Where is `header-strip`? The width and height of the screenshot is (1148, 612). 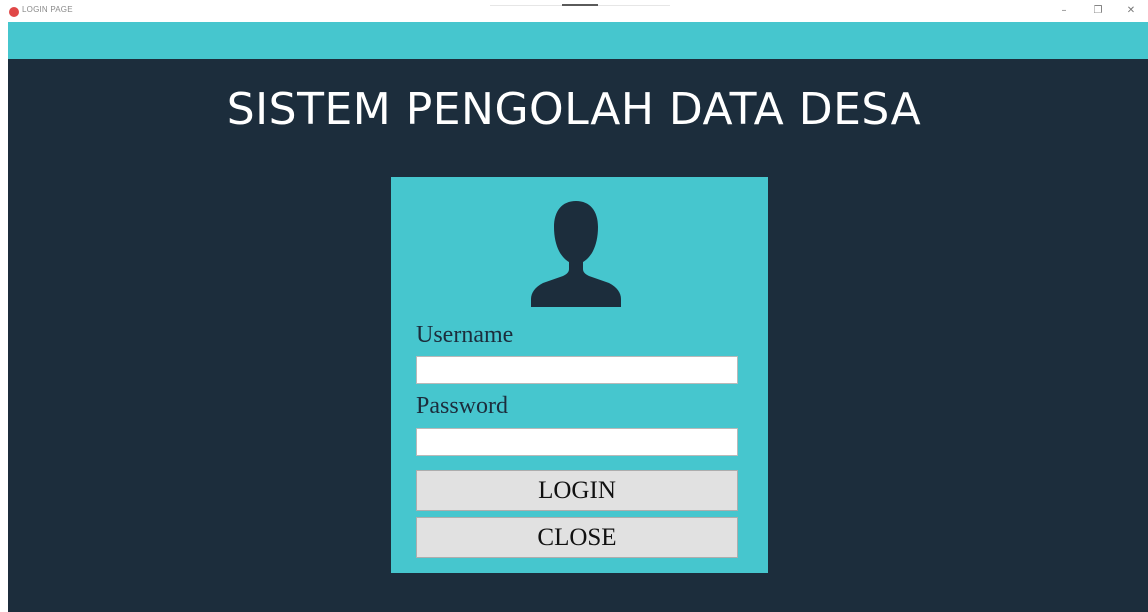 header-strip is located at coordinates (578, 40).